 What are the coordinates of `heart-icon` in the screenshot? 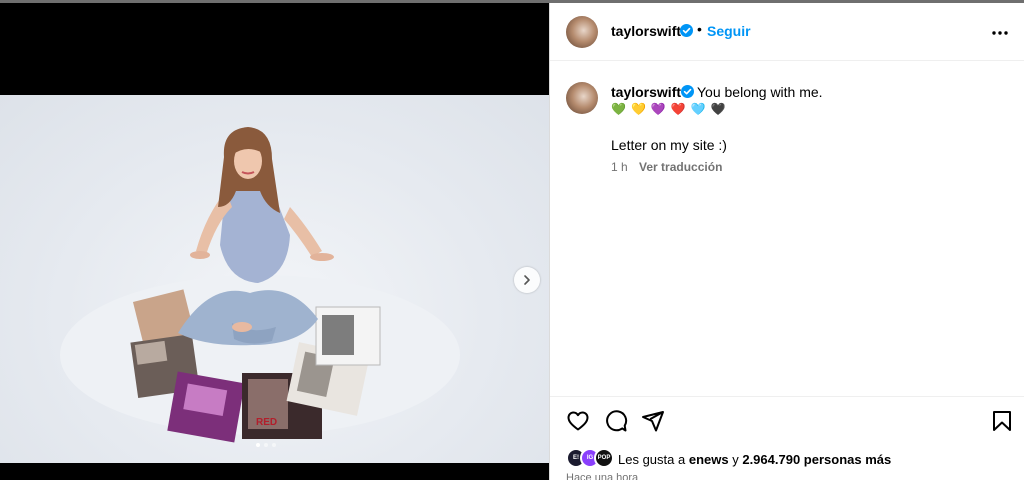 It's located at (578, 421).